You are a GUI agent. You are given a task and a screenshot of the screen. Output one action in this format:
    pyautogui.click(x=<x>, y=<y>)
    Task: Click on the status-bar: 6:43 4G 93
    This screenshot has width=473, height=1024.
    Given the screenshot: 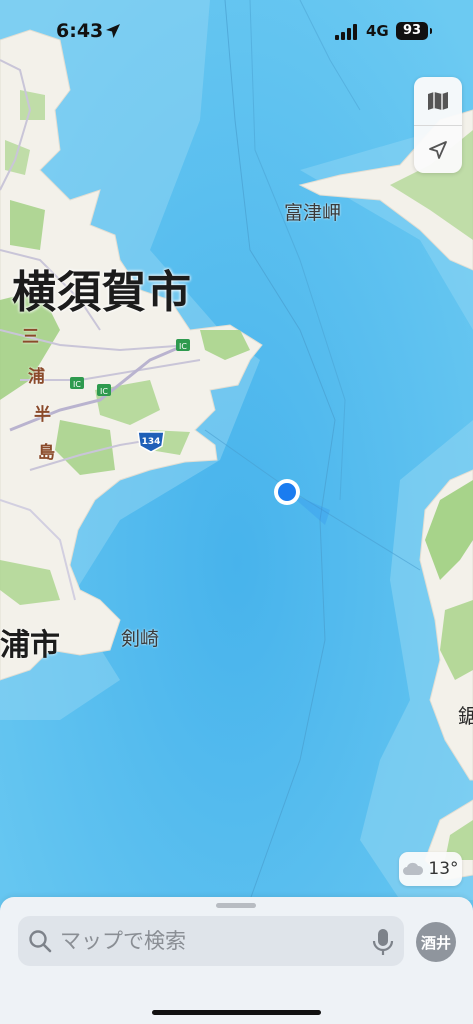 What is the action you would take?
    pyautogui.click(x=236, y=31)
    